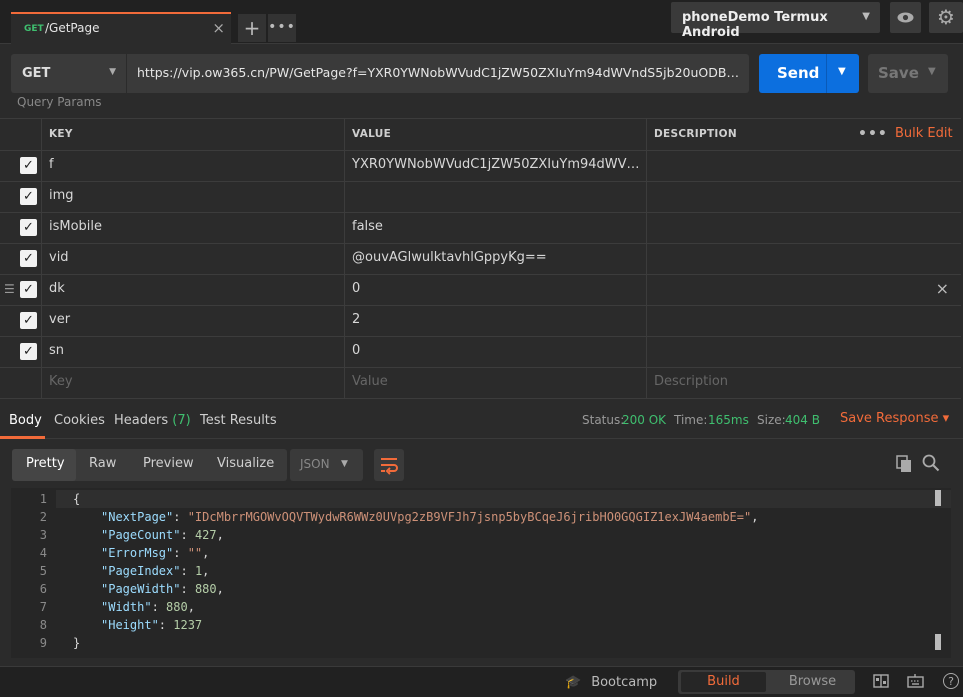  Describe the element at coordinates (151, 625) in the screenshot. I see `code-text: "Height": 1237` at that location.